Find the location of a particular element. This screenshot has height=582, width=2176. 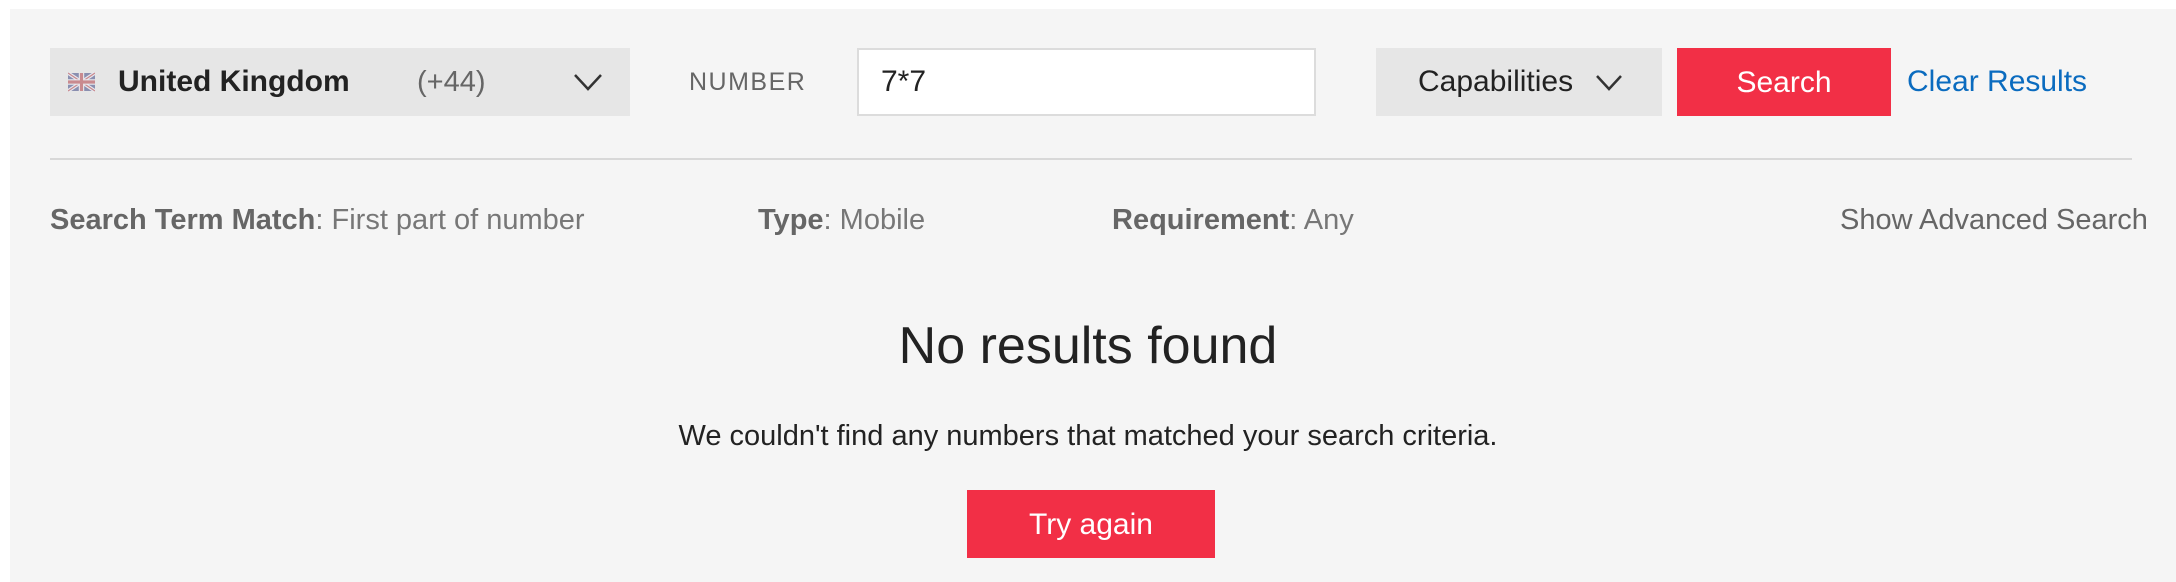

show-advanced-search-link: Show Advanced Search is located at coordinates (1994, 220).